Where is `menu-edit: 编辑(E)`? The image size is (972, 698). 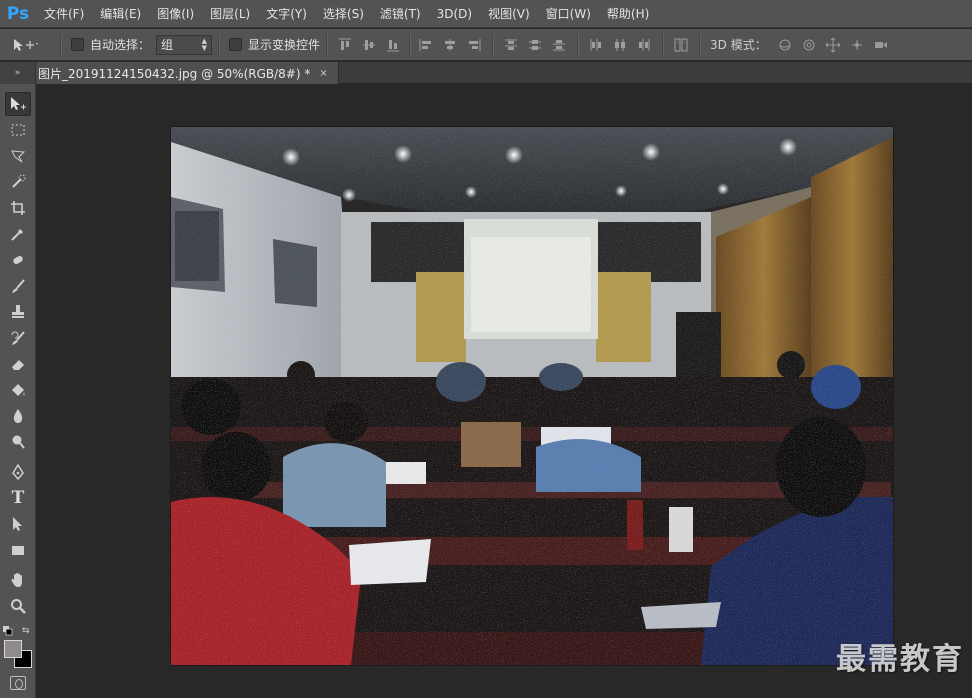 menu-edit: 编辑(E) is located at coordinates (120, 14).